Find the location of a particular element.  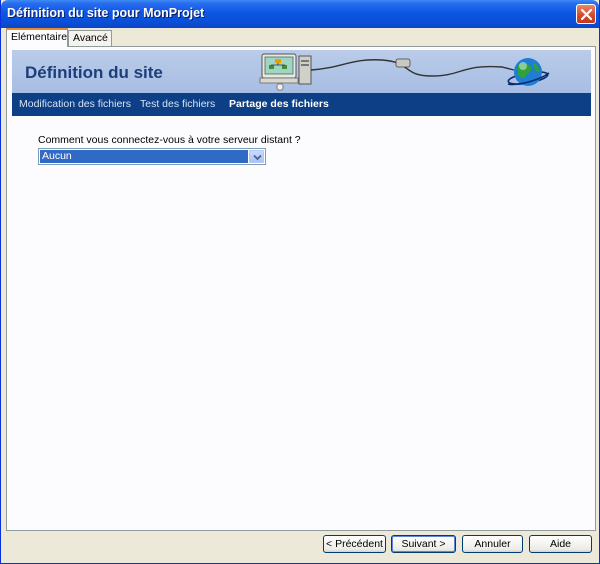

help-button: Aide is located at coordinates (560, 544).